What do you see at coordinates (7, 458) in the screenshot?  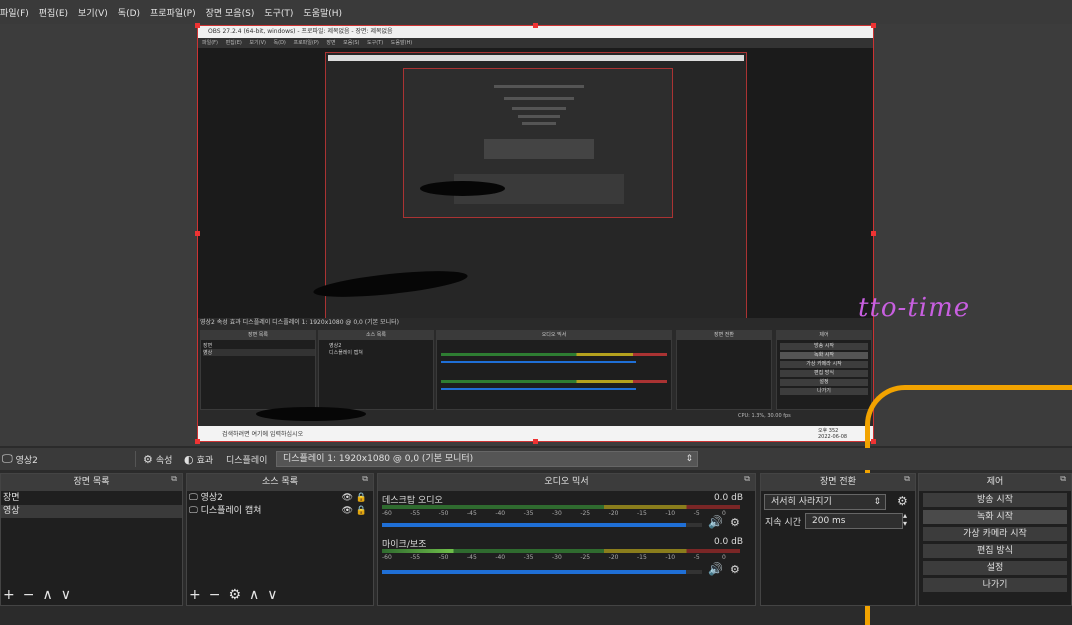 I see `monitor-icon: 🖵` at bounding box center [7, 458].